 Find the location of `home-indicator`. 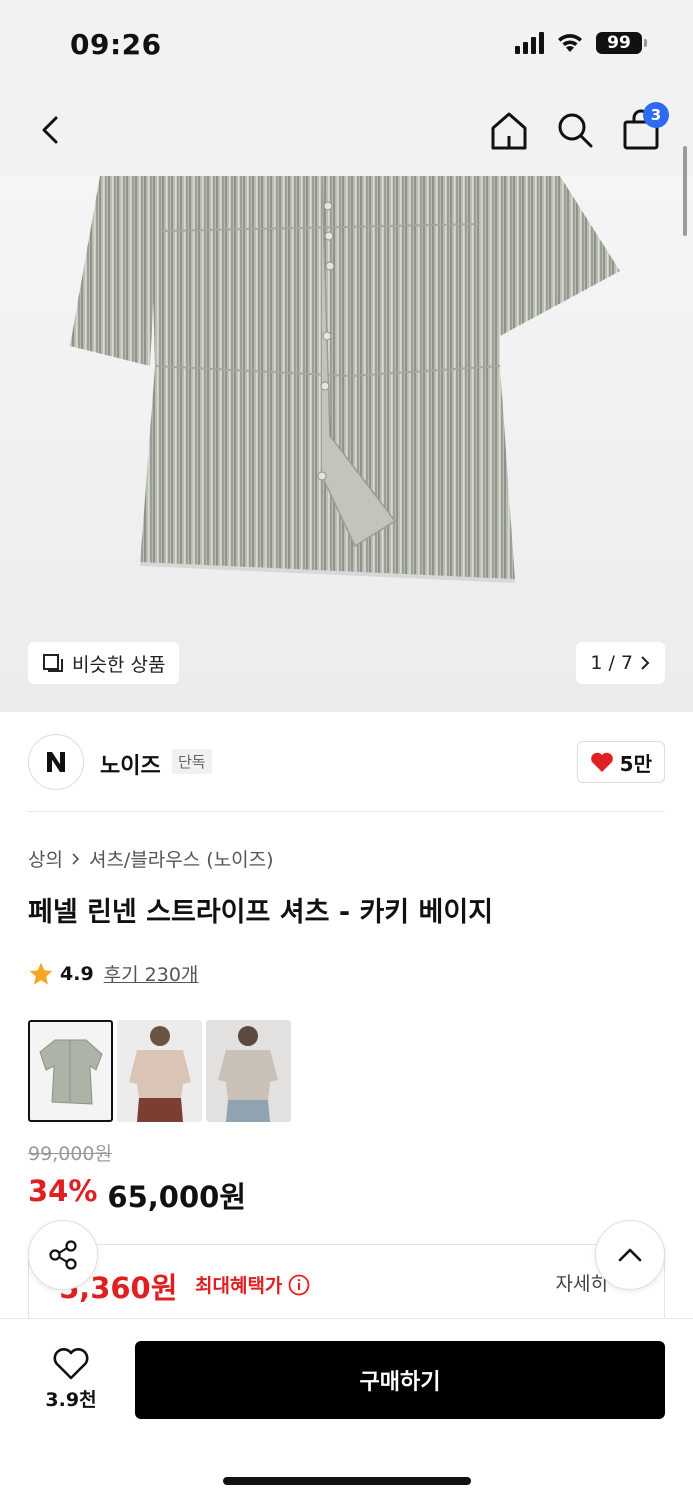

home-indicator is located at coordinates (347, 1481).